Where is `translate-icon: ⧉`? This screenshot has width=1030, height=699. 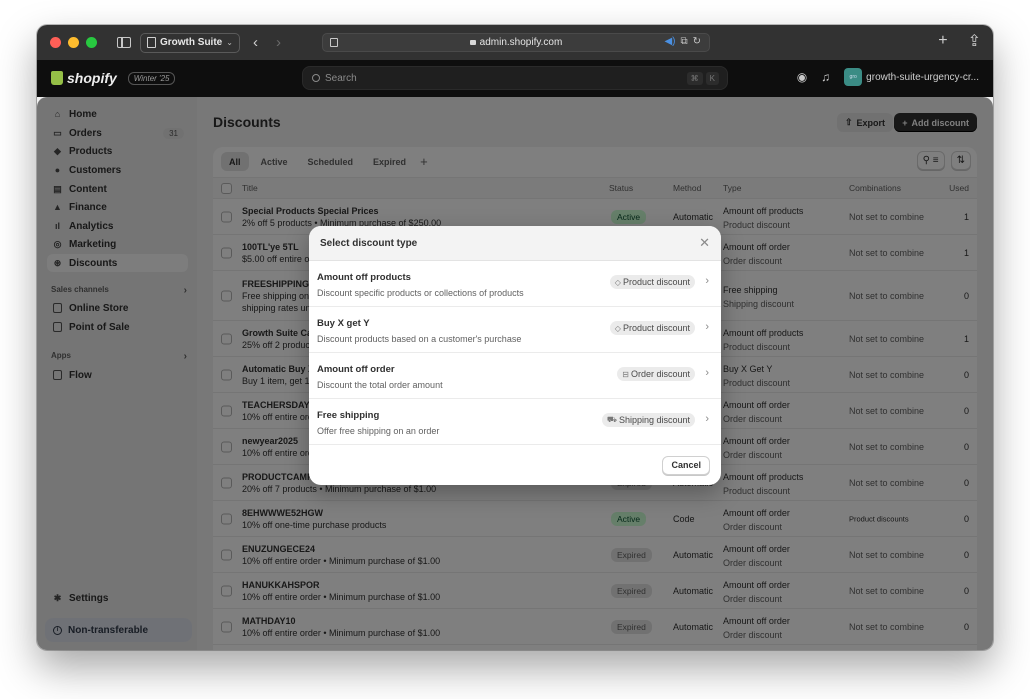
translate-icon: ⧉ is located at coordinates (683, 41).